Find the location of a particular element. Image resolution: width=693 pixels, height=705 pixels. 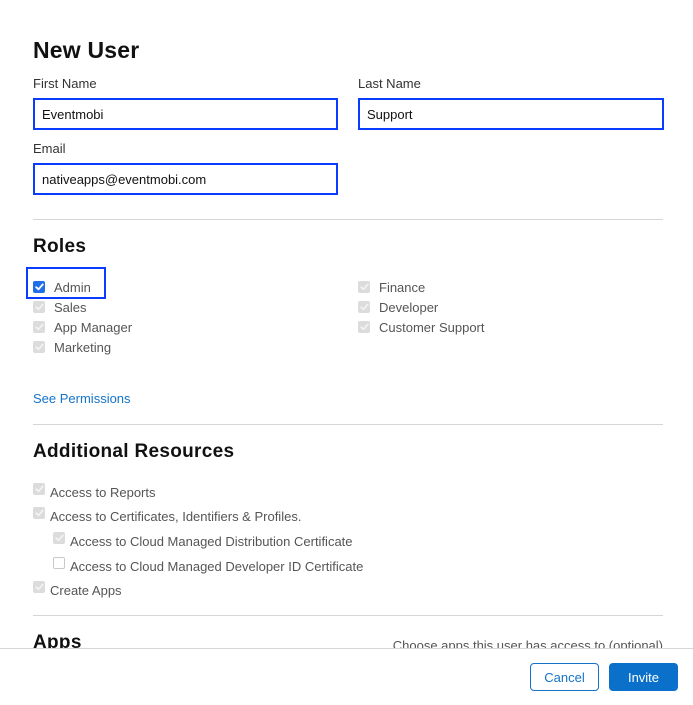

role-customer-support: Customer Support is located at coordinates (421, 327).